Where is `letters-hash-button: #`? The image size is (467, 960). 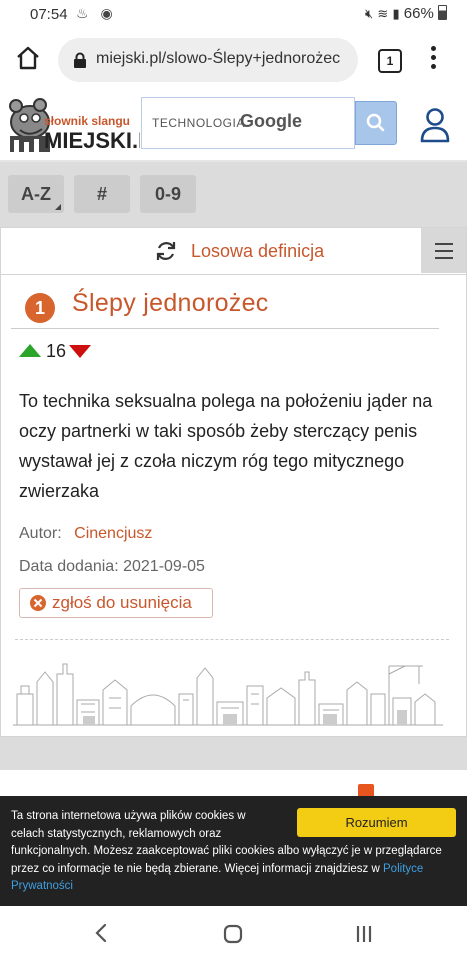
letters-hash-button: # is located at coordinates (102, 194).